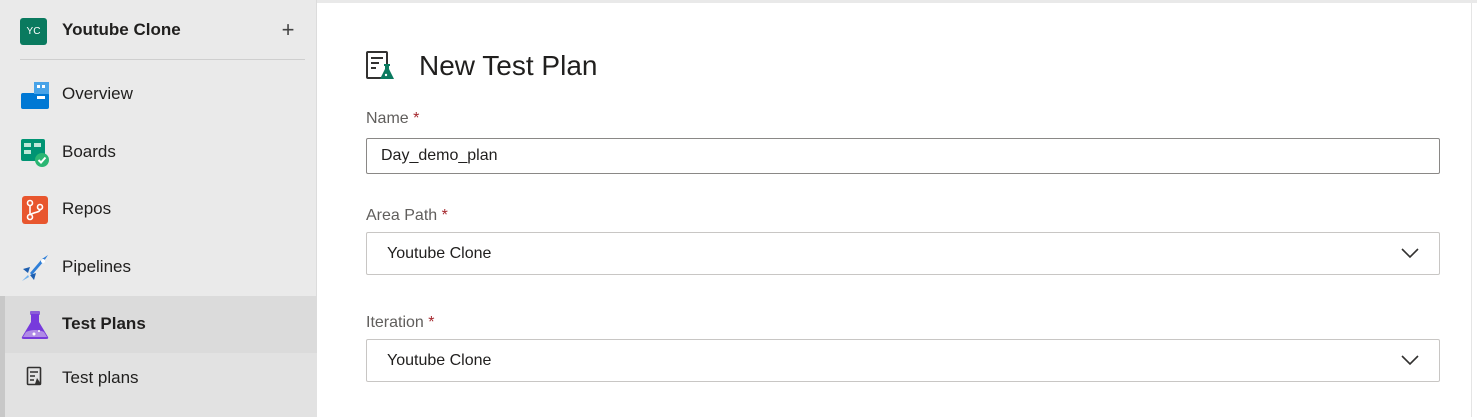  Describe the element at coordinates (89, 151) in the screenshot. I see `sidebar-item-label: Boards` at that location.